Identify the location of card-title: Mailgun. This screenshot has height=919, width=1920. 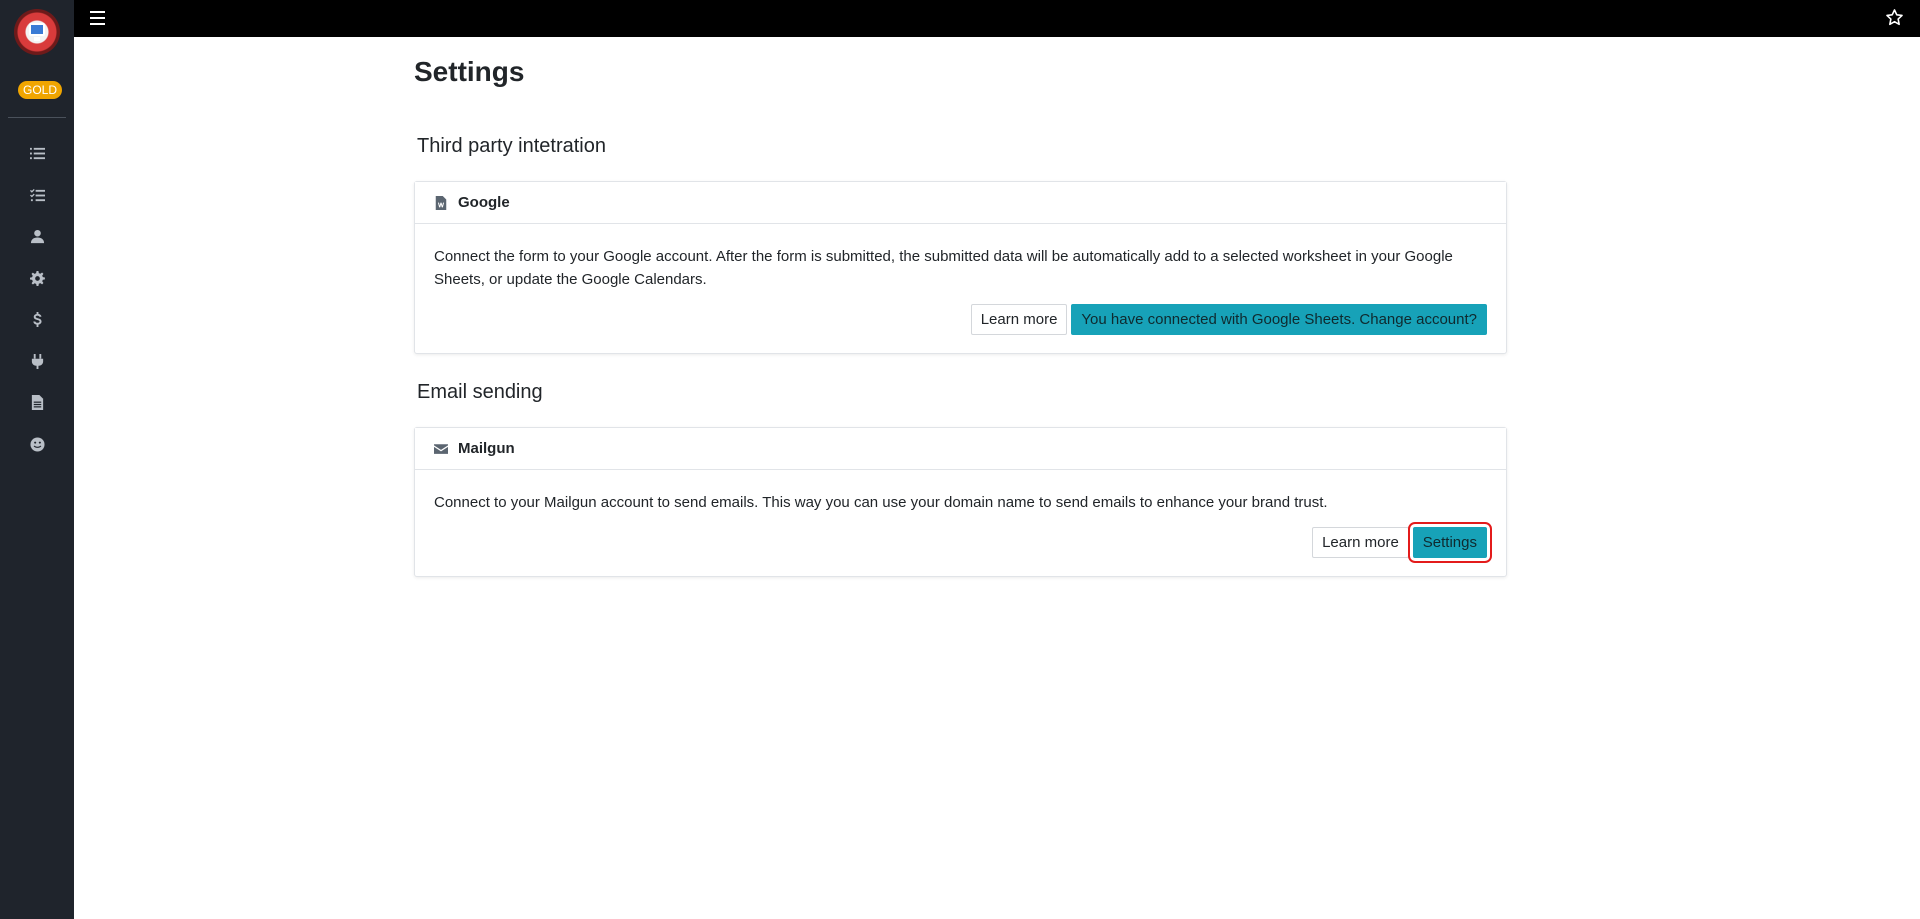
(486, 448).